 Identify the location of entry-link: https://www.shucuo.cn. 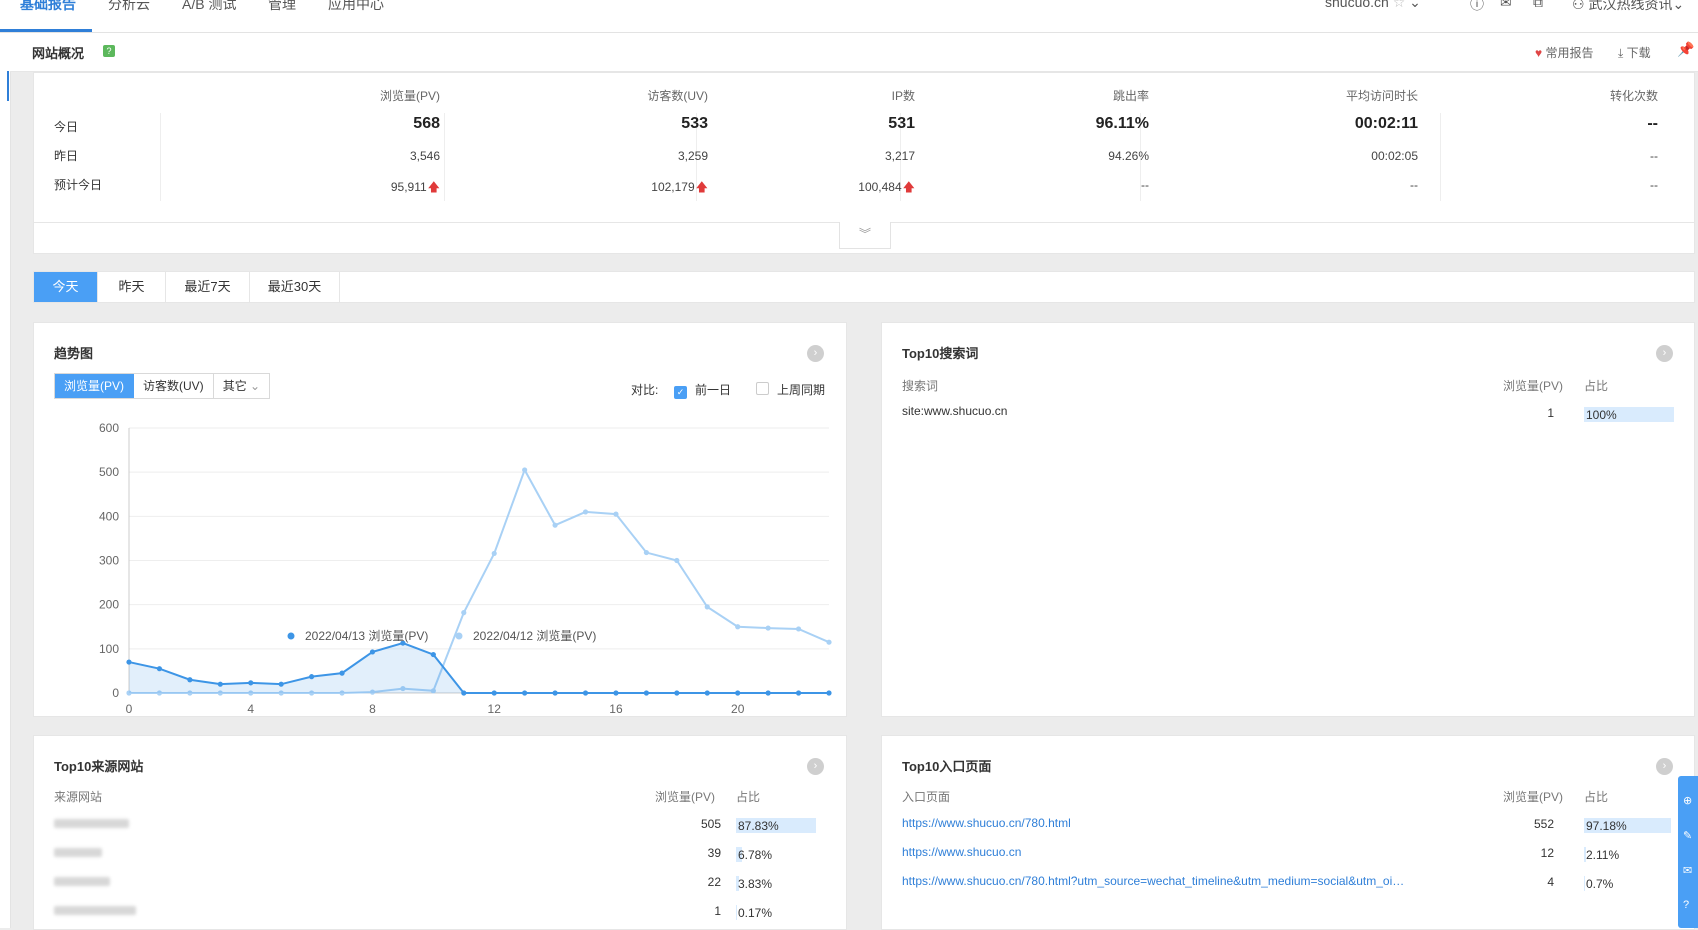
(961, 852).